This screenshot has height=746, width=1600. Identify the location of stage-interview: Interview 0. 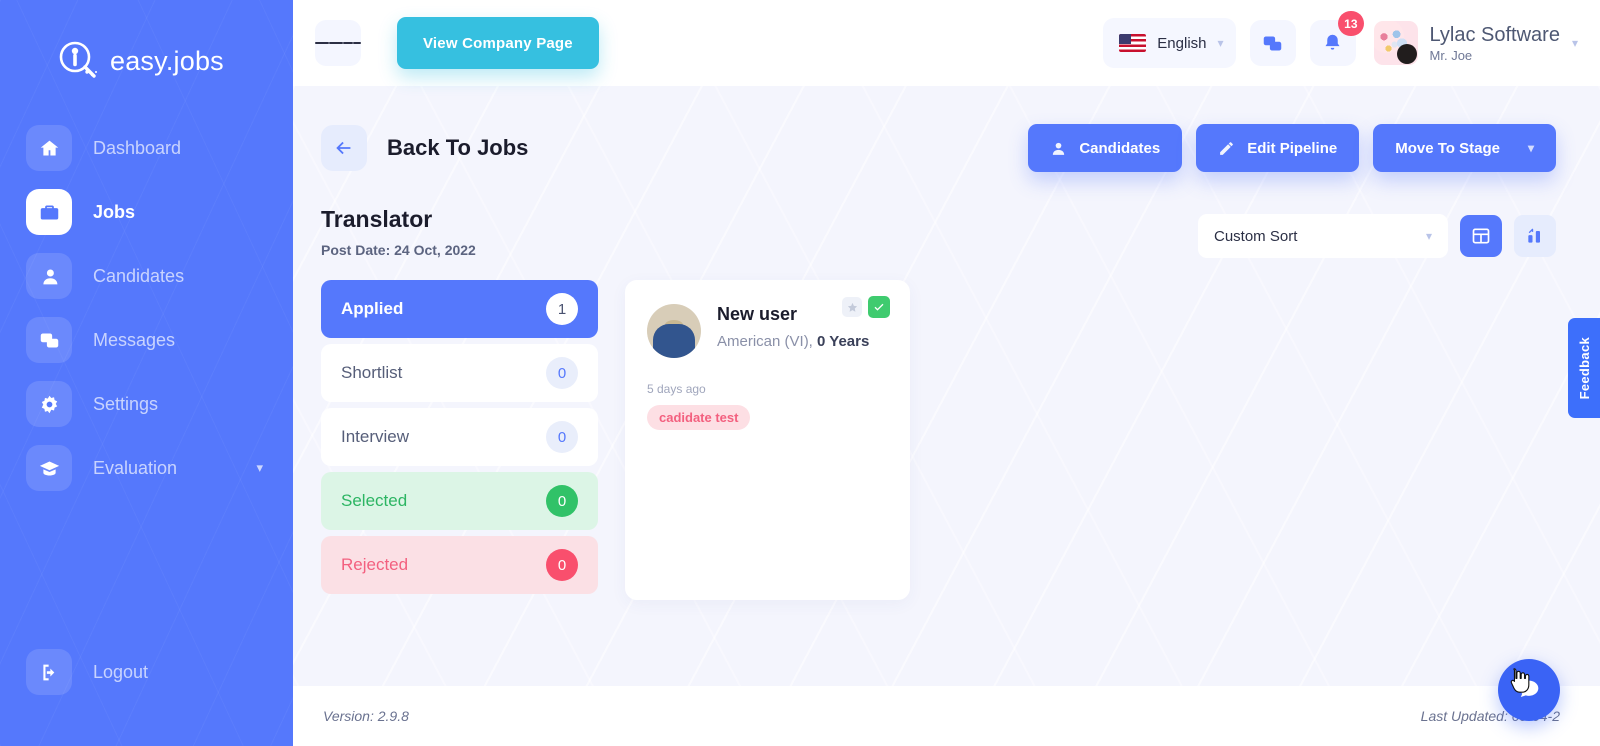
(459, 437).